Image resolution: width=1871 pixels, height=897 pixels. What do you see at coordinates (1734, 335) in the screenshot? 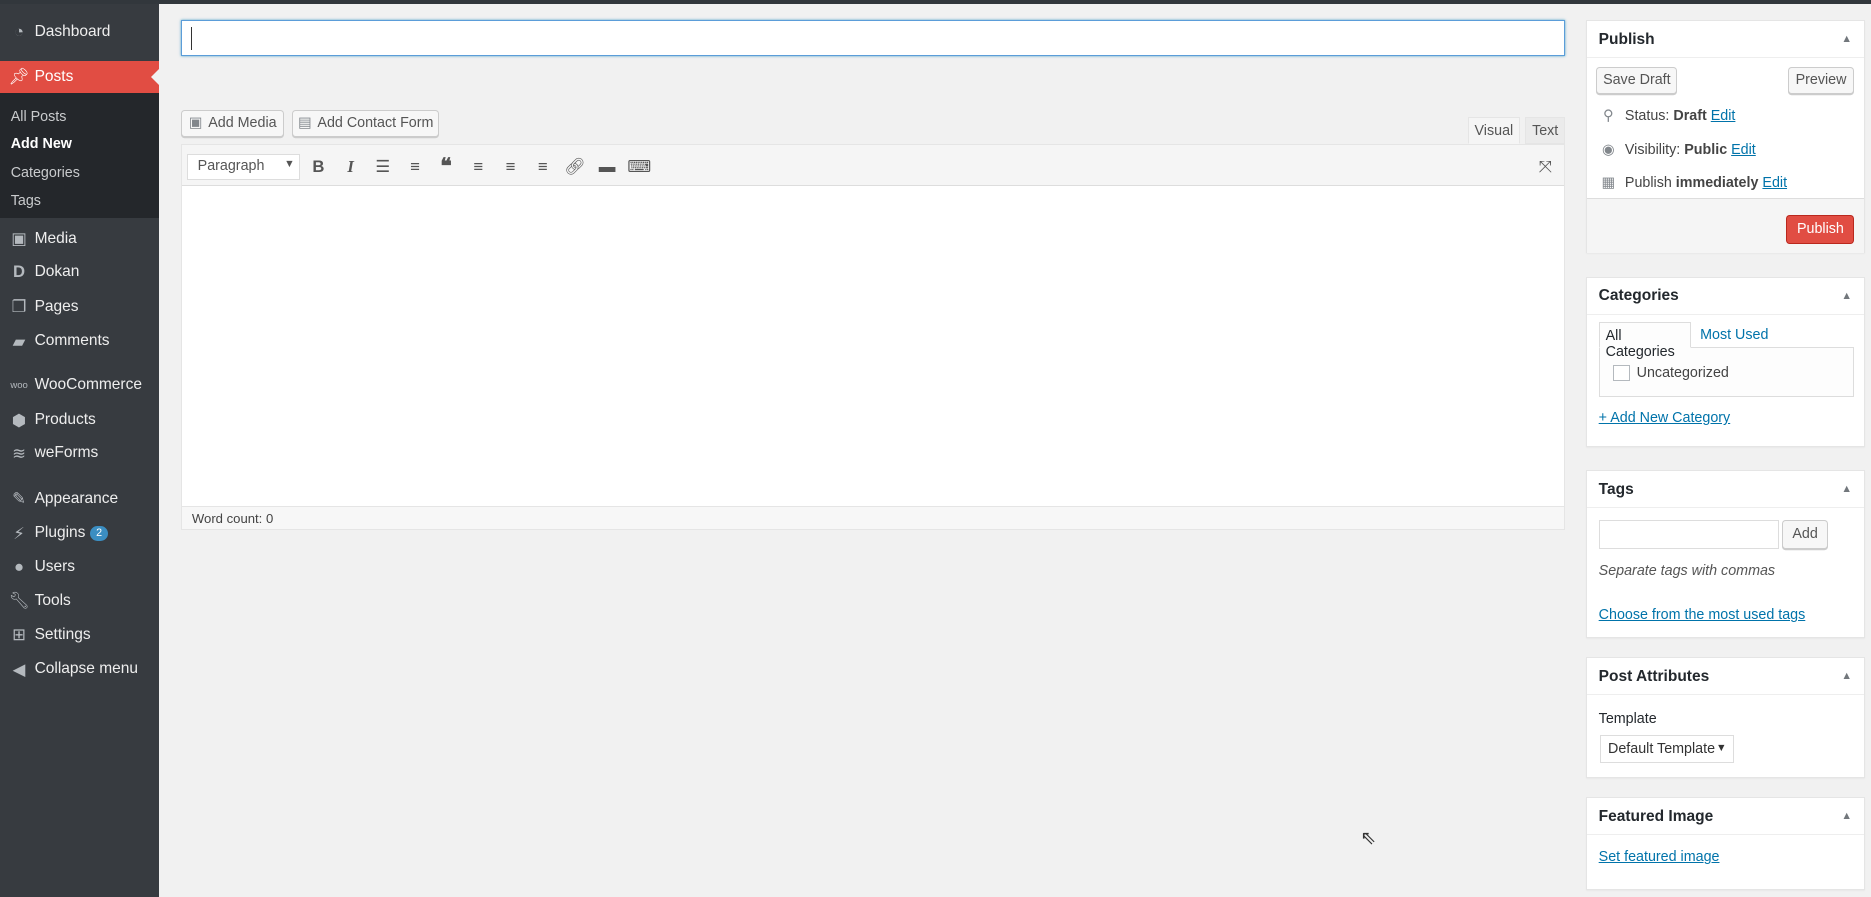
I see `tab-most-used: Most Used` at bounding box center [1734, 335].